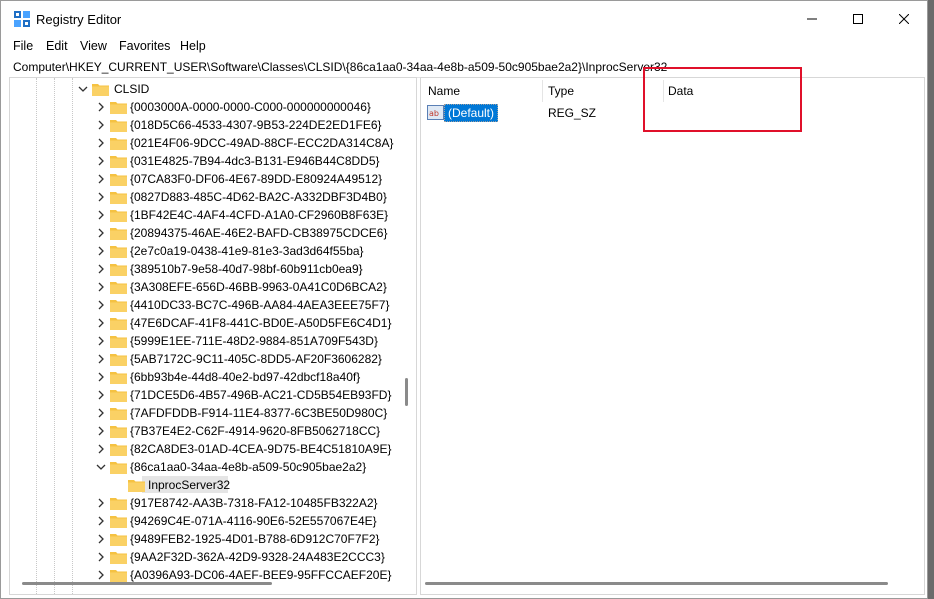 The height and width of the screenshot is (599, 934). What do you see at coordinates (213, 323) in the screenshot?
I see `tree-item-key: {47E6DCAF-41F8-441C-BD0E-A50D5FE6C4D1}` at bounding box center [213, 323].